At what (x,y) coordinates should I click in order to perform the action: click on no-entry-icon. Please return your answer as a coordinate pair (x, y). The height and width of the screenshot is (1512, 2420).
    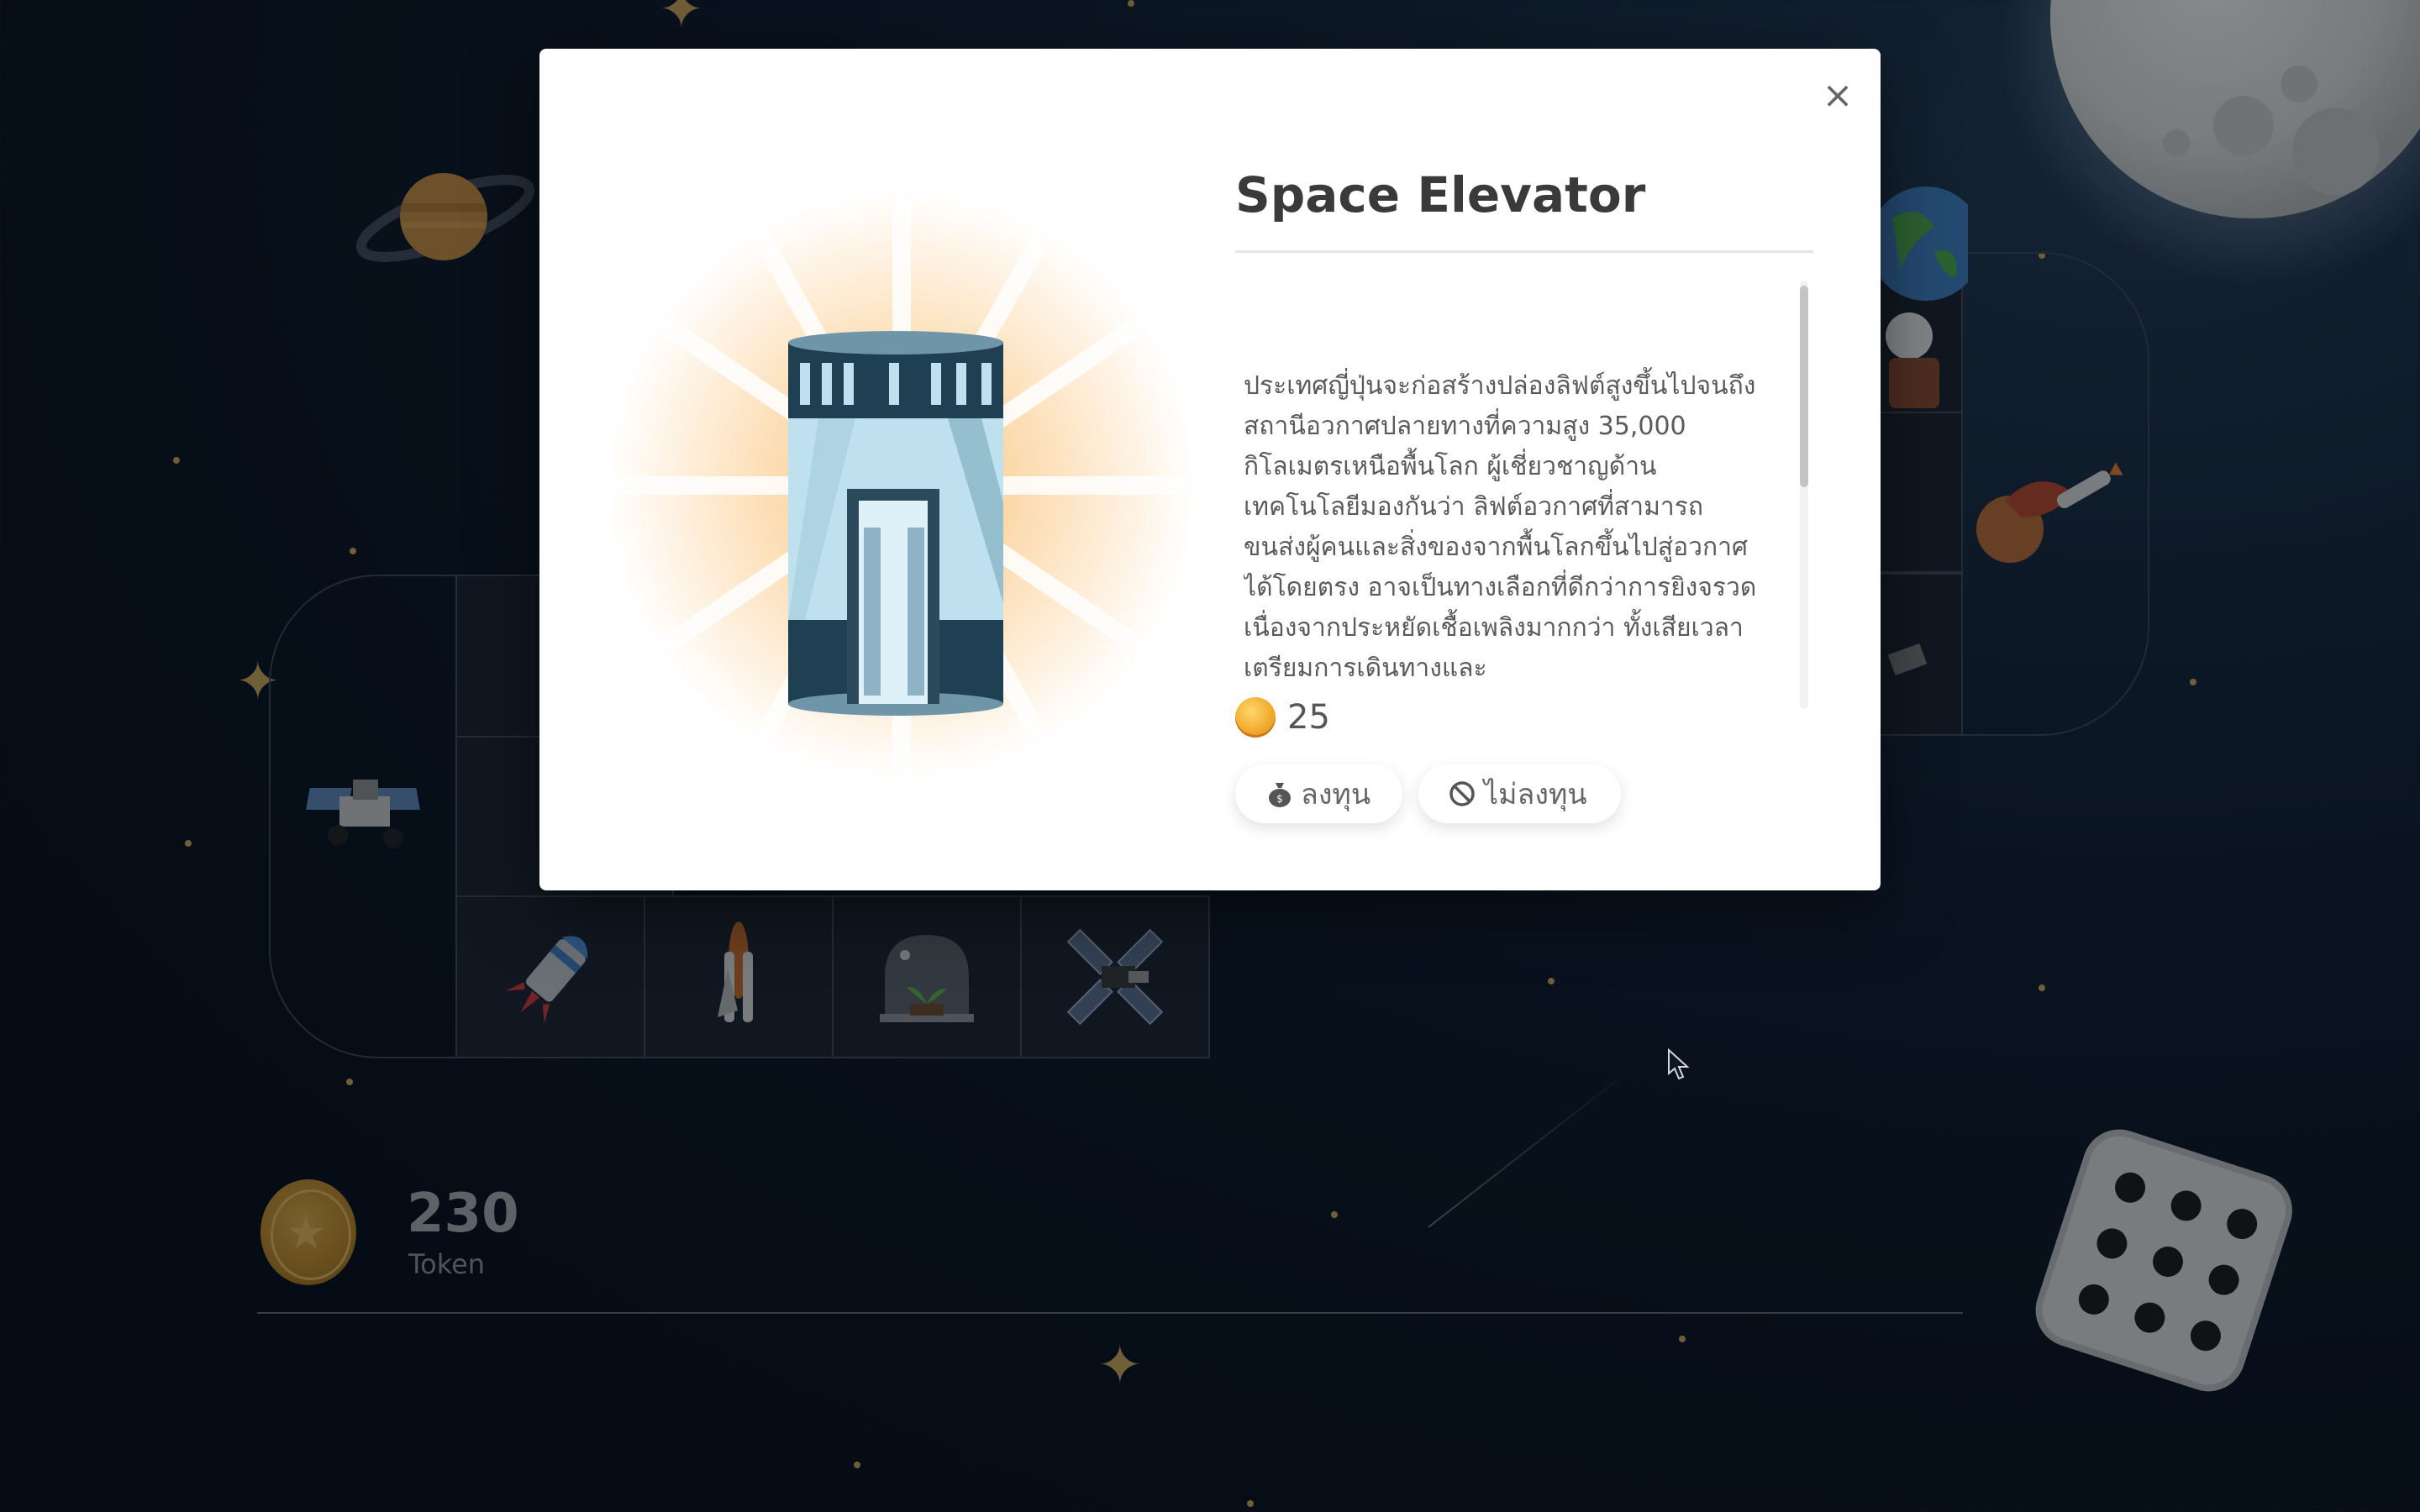
    Looking at the image, I should click on (1462, 793).